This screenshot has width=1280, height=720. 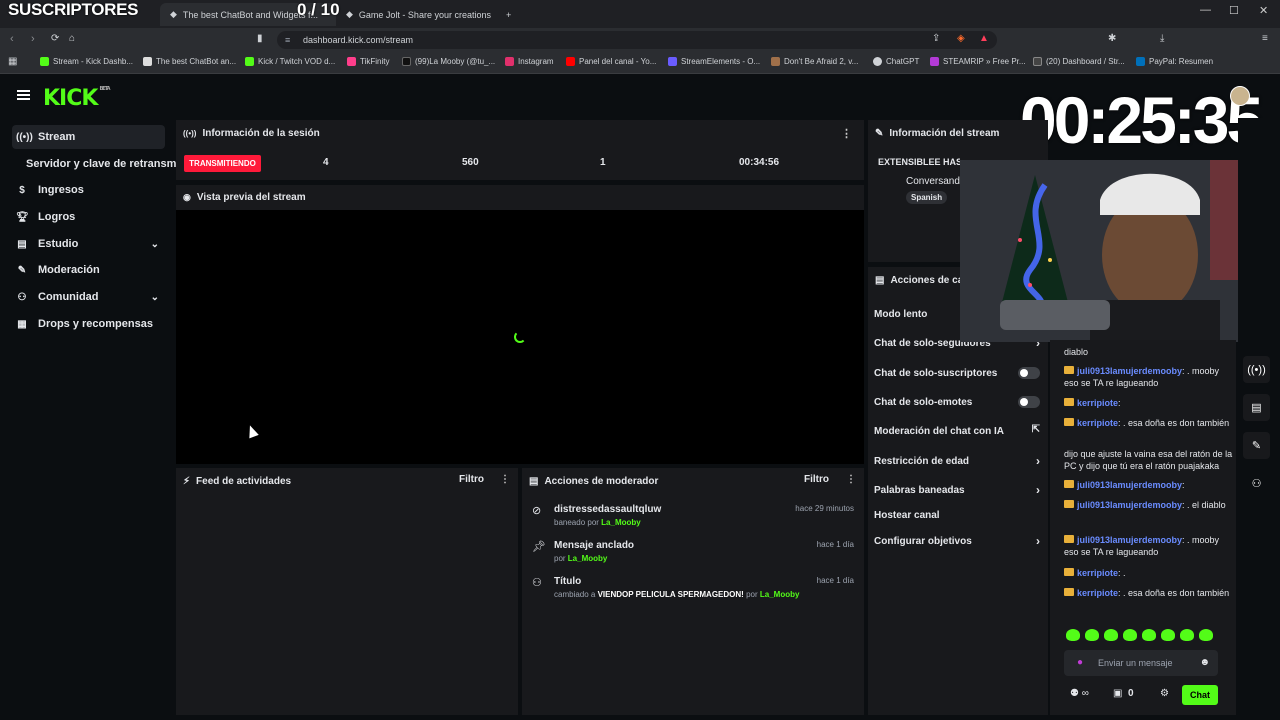 I want to click on chat-message: kerripiote:, so click(x=1149, y=403).